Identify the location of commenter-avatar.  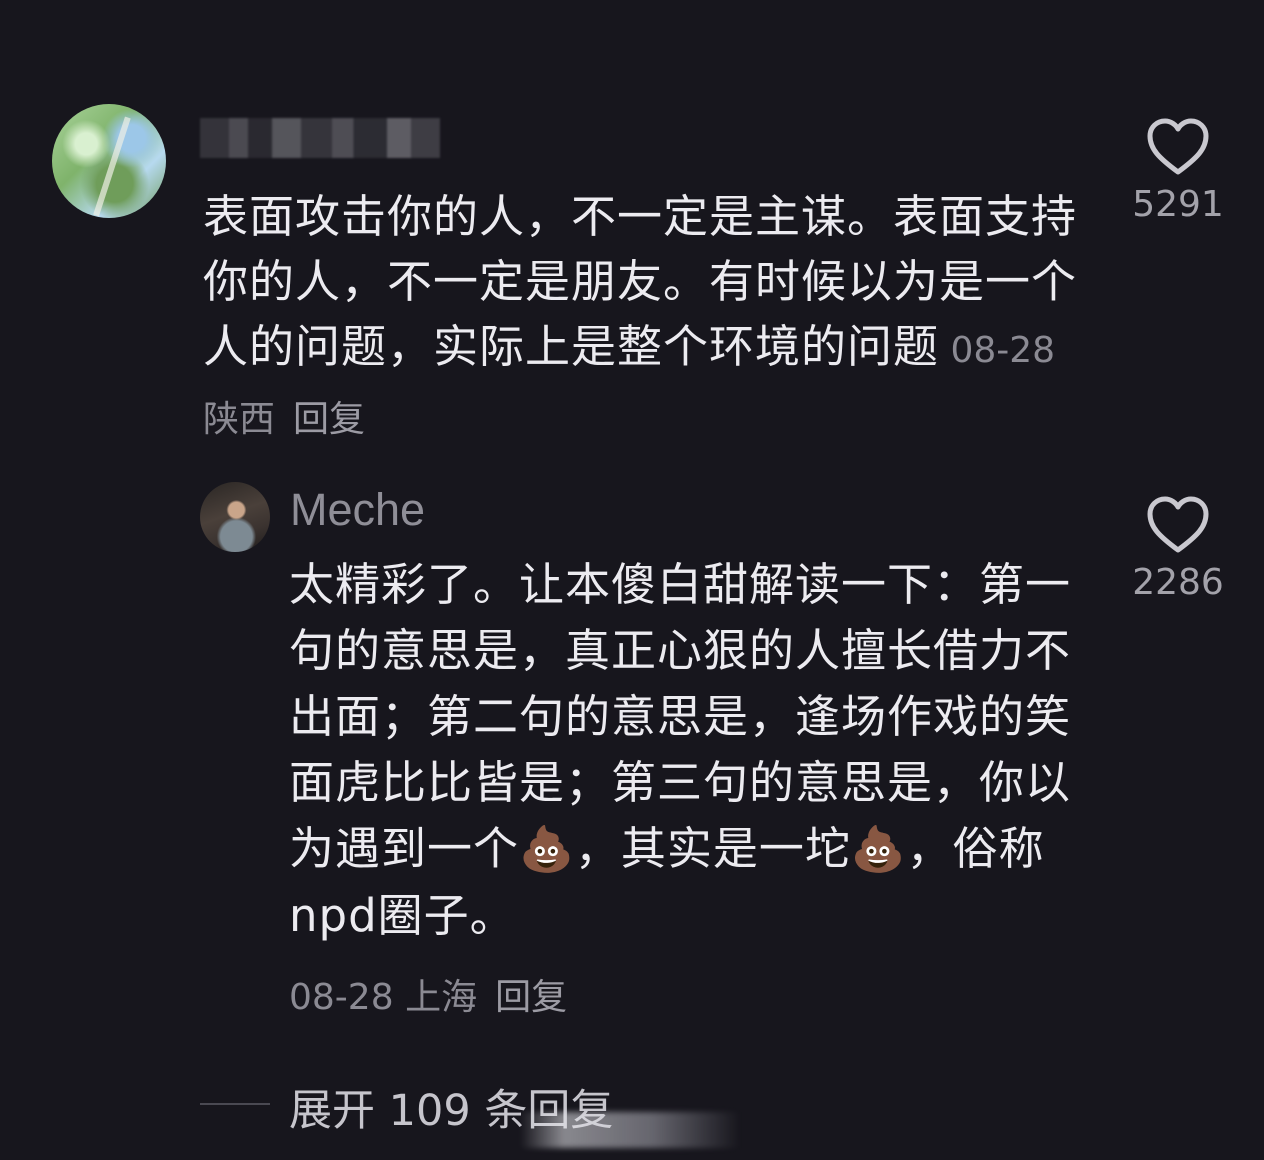
(109, 161).